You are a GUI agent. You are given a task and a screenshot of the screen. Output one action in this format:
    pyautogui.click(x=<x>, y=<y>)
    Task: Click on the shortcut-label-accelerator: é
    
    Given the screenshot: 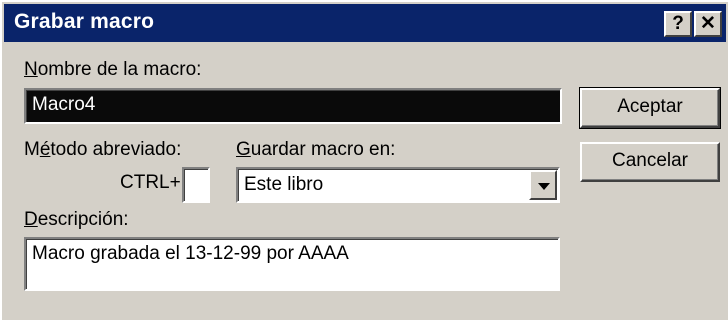 What is the action you would take?
    pyautogui.click(x=45, y=149)
    